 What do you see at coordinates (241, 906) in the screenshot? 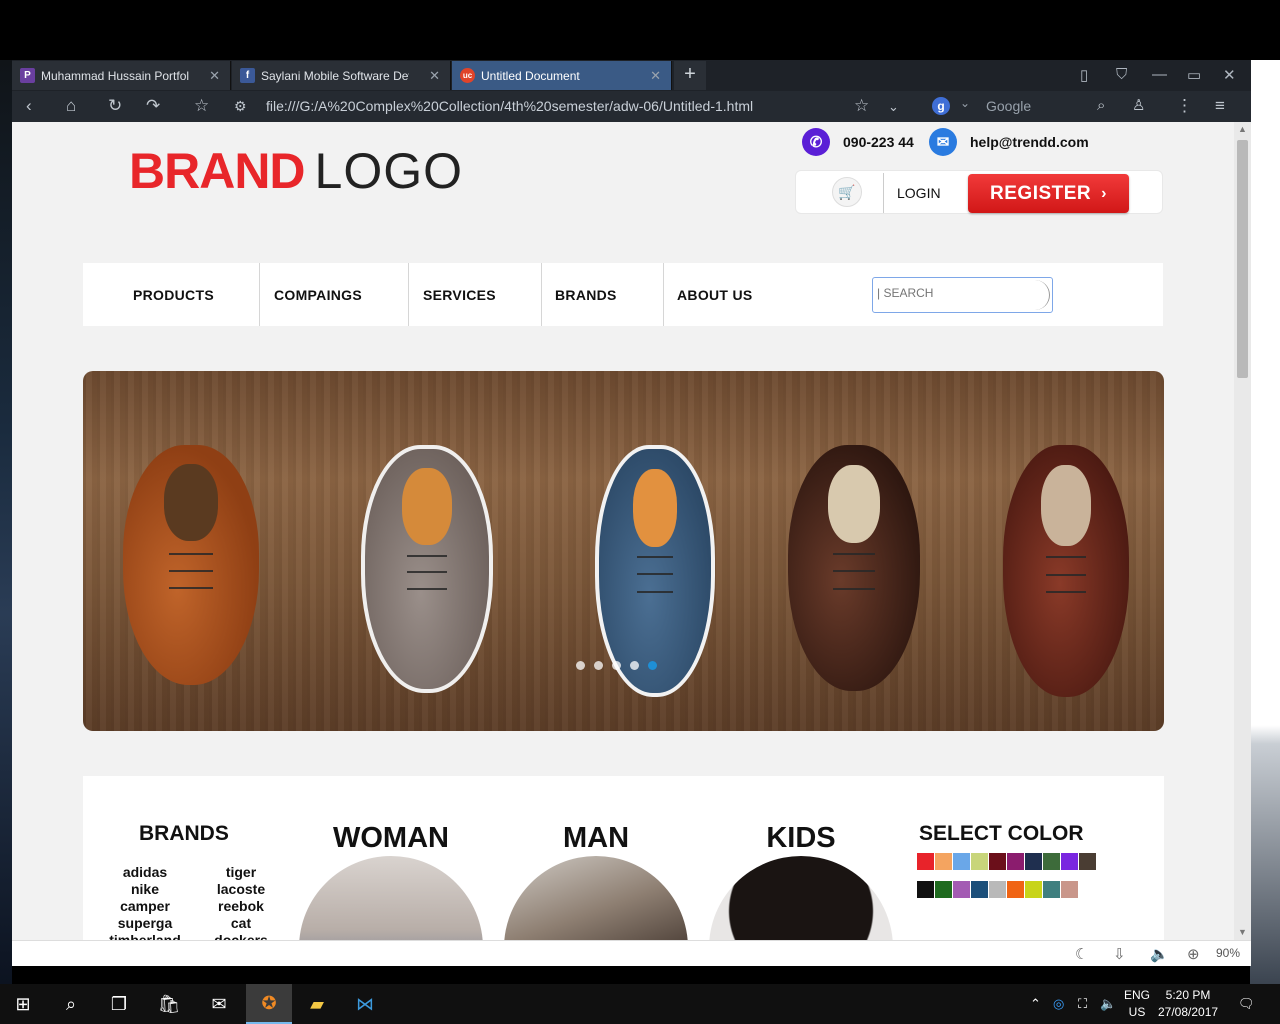
I see `brand-link: reebok` at bounding box center [241, 906].